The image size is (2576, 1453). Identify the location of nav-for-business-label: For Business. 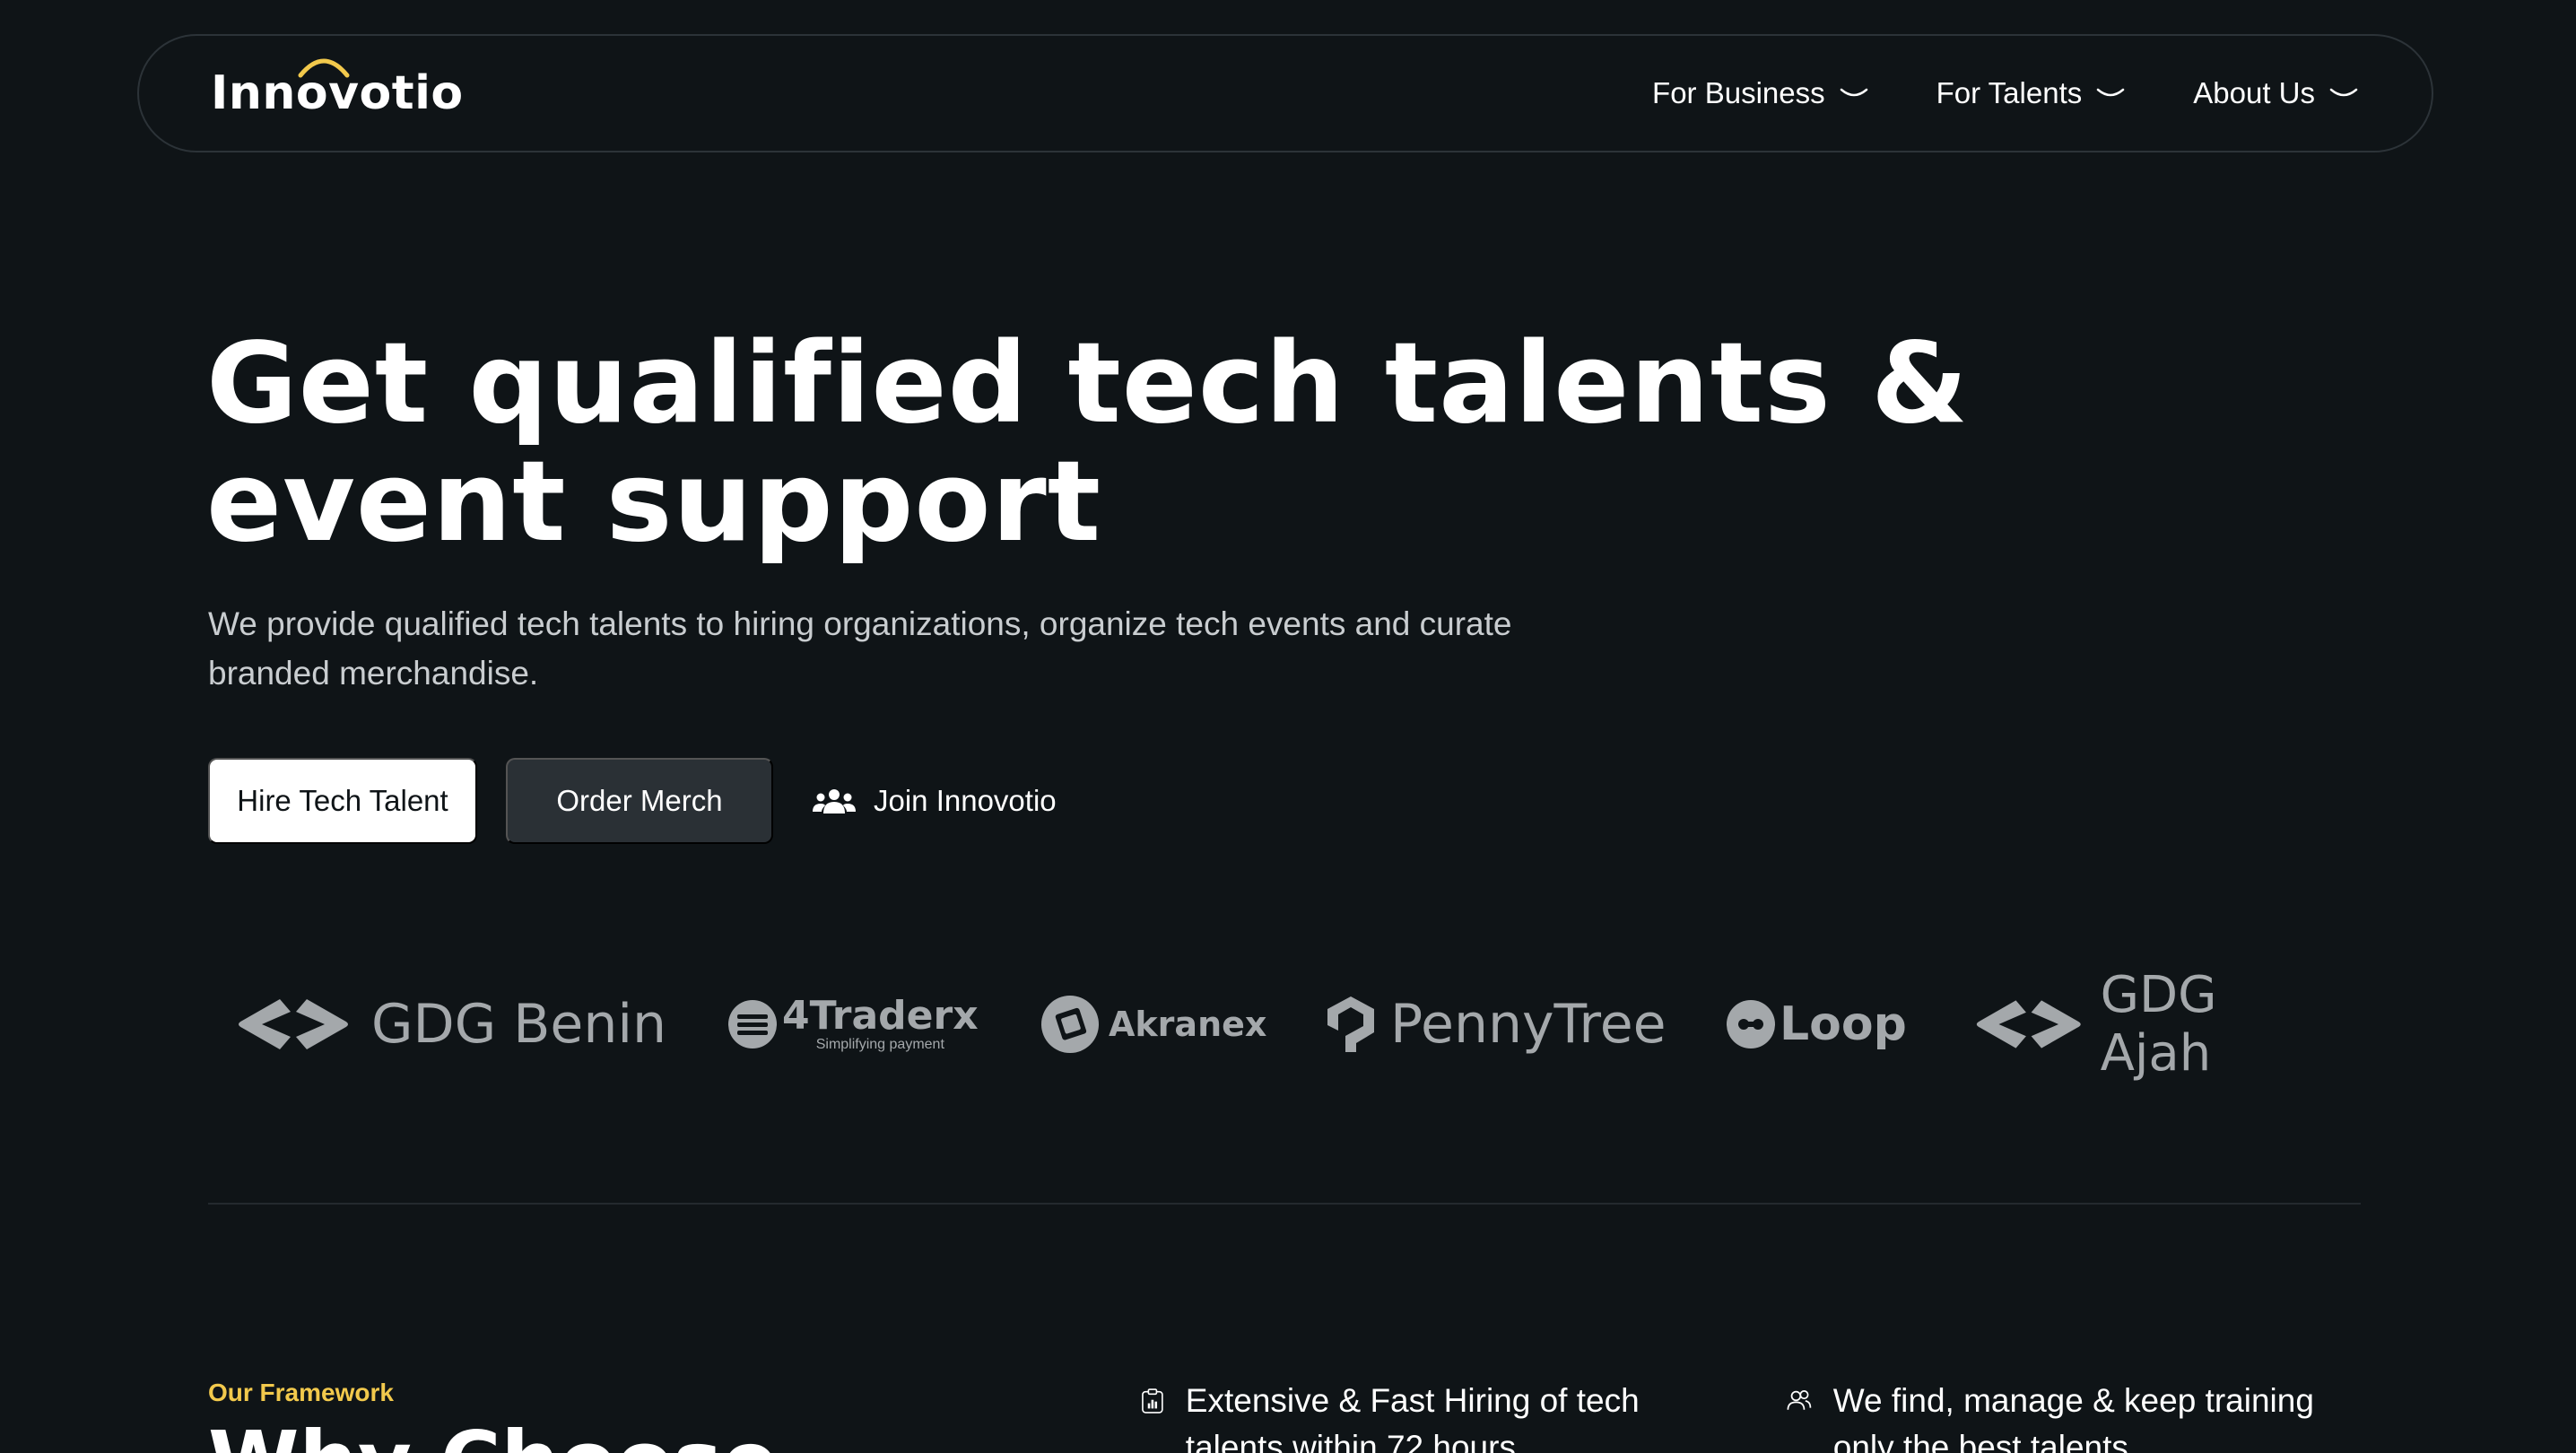
(1738, 92).